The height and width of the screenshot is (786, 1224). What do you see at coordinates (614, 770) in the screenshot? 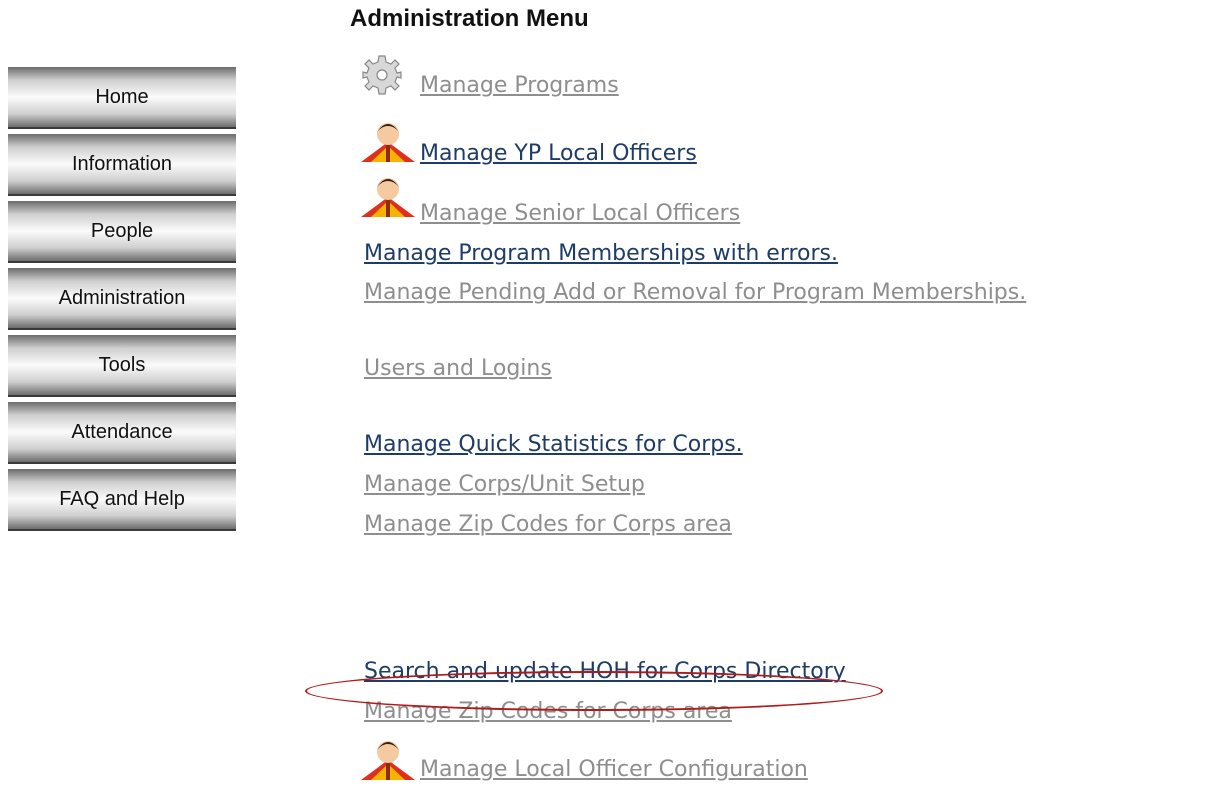
I see `manage-local-officer-config-link: Manage Local Officer Configuration` at bounding box center [614, 770].